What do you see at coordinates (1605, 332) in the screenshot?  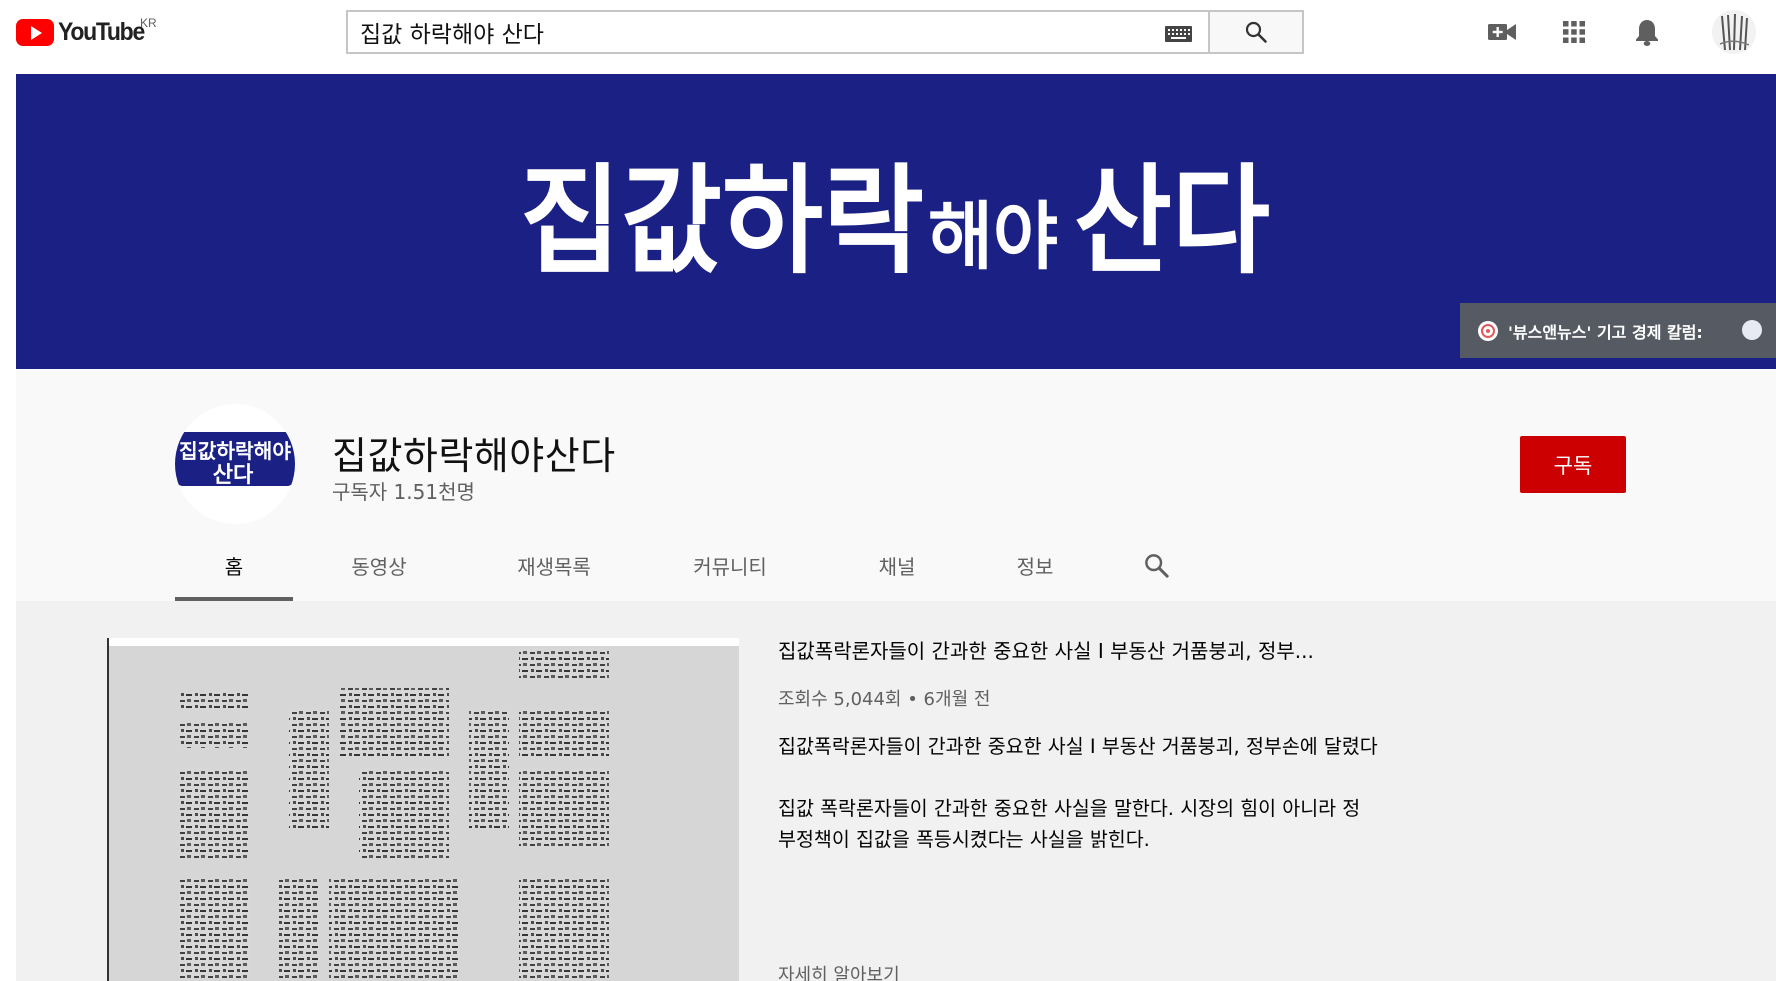 I see `banner-link-text: '뷰스앤뉴스' 기고 경제 칼럼:` at bounding box center [1605, 332].